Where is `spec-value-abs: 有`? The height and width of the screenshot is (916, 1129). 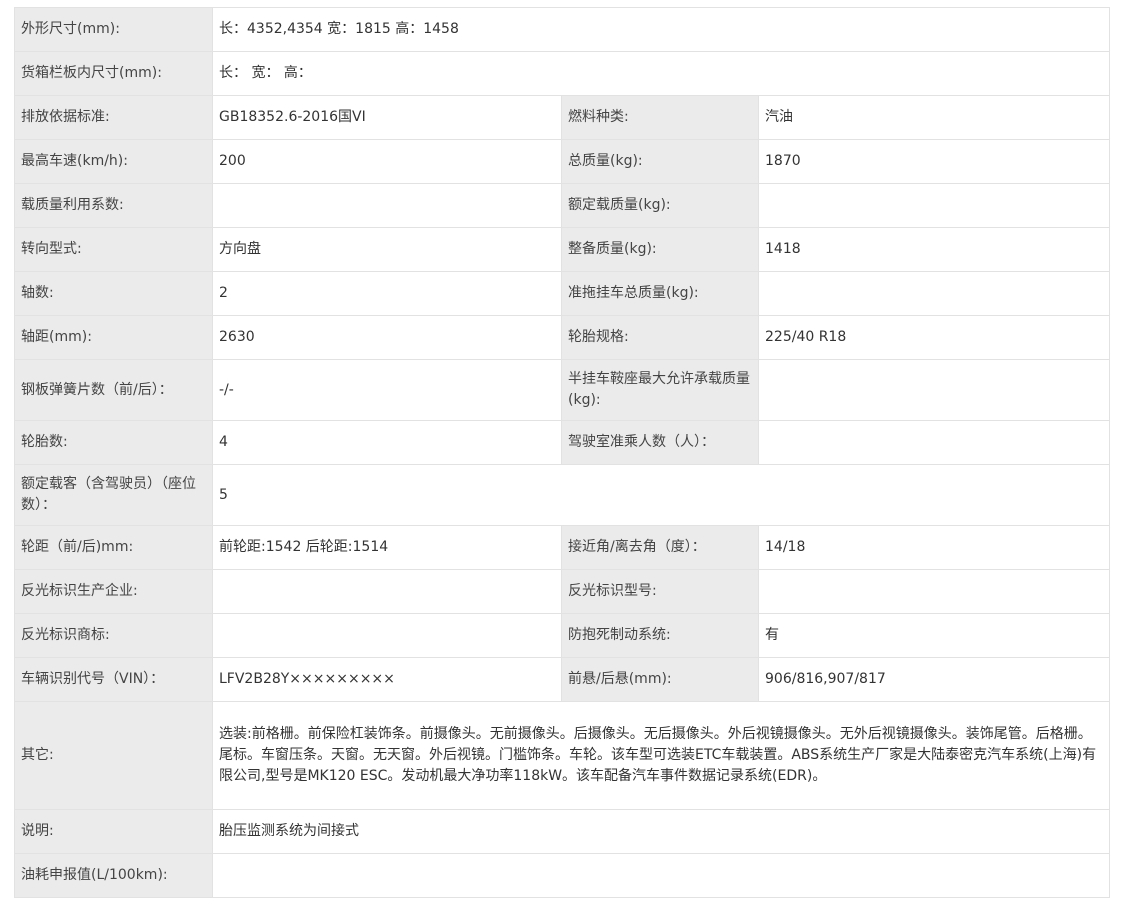
spec-value-abs: 有 is located at coordinates (934, 635).